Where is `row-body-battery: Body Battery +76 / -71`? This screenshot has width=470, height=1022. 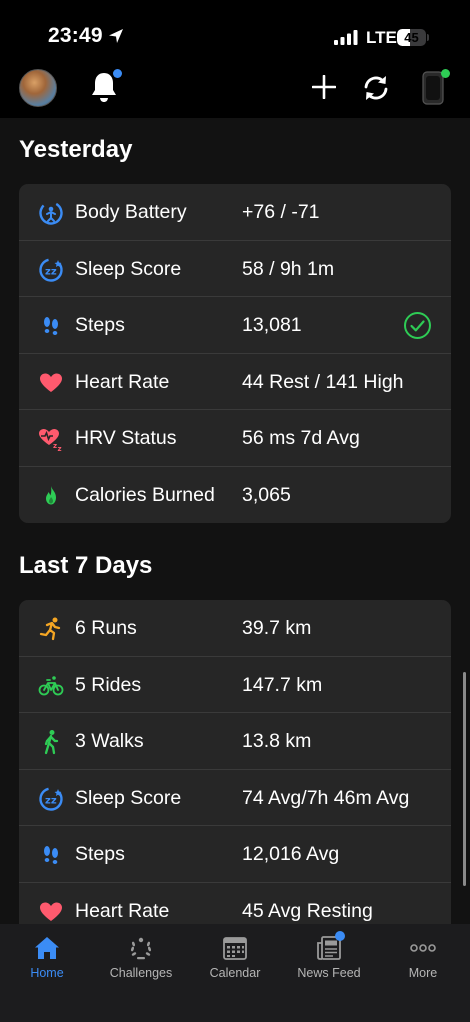
row-body-battery: Body Battery +76 / -71 is located at coordinates (235, 212).